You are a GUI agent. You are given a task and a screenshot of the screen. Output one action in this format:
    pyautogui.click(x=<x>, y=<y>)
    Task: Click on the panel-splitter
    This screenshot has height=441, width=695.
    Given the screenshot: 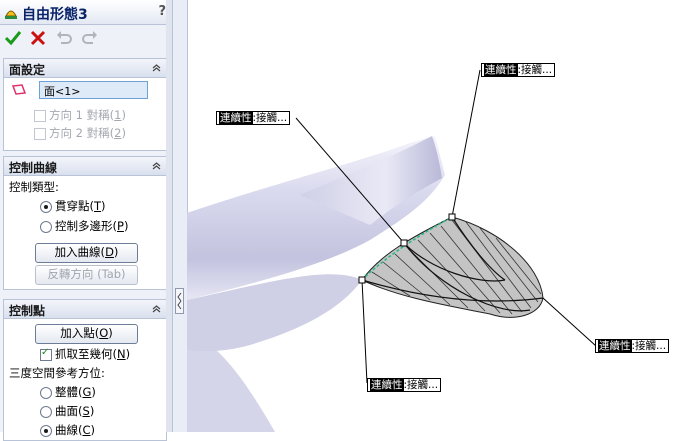 What is the action you would take?
    pyautogui.click(x=180, y=216)
    